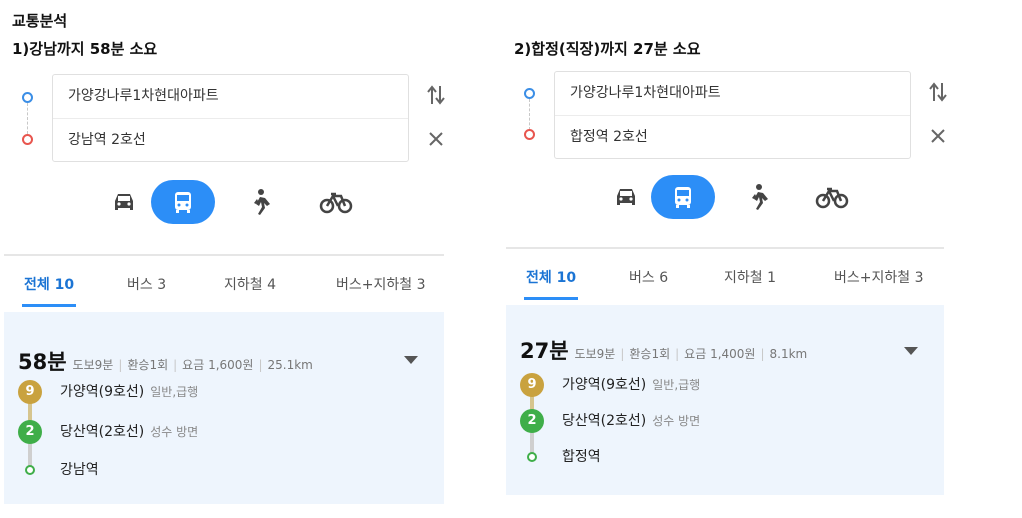  What do you see at coordinates (750, 277) in the screenshot?
I see `tab-subway: 지하철 1` at bounding box center [750, 277].